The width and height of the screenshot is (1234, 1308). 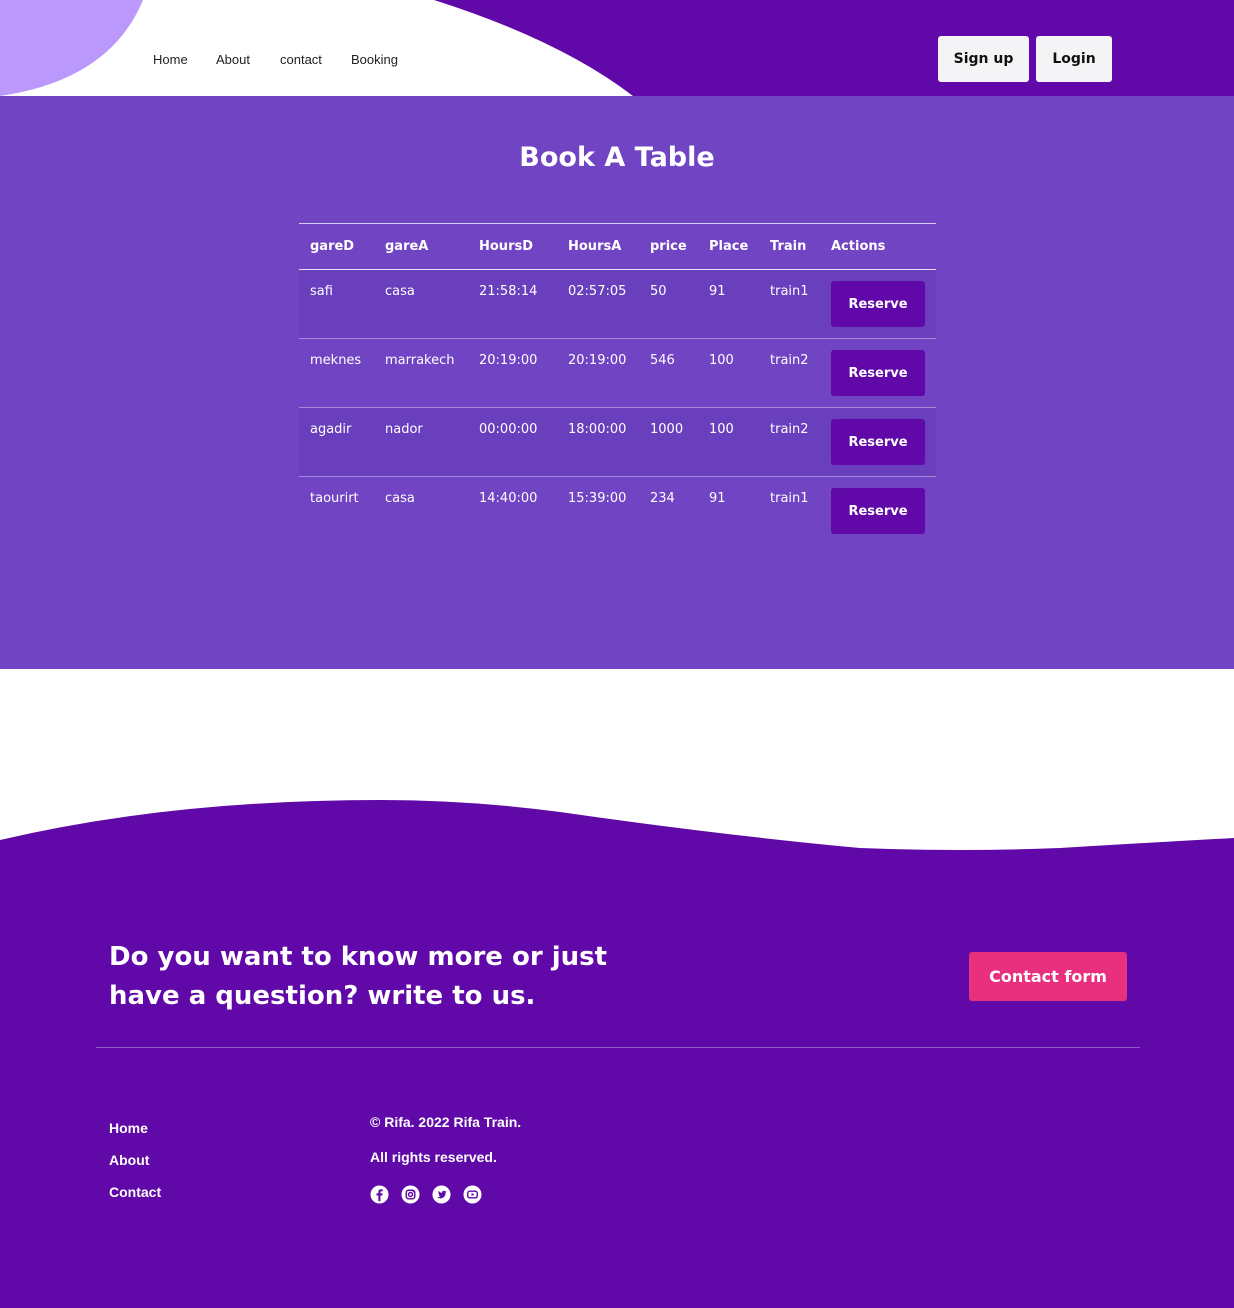 I want to click on nav-home-link: Home, so click(x=170, y=59).